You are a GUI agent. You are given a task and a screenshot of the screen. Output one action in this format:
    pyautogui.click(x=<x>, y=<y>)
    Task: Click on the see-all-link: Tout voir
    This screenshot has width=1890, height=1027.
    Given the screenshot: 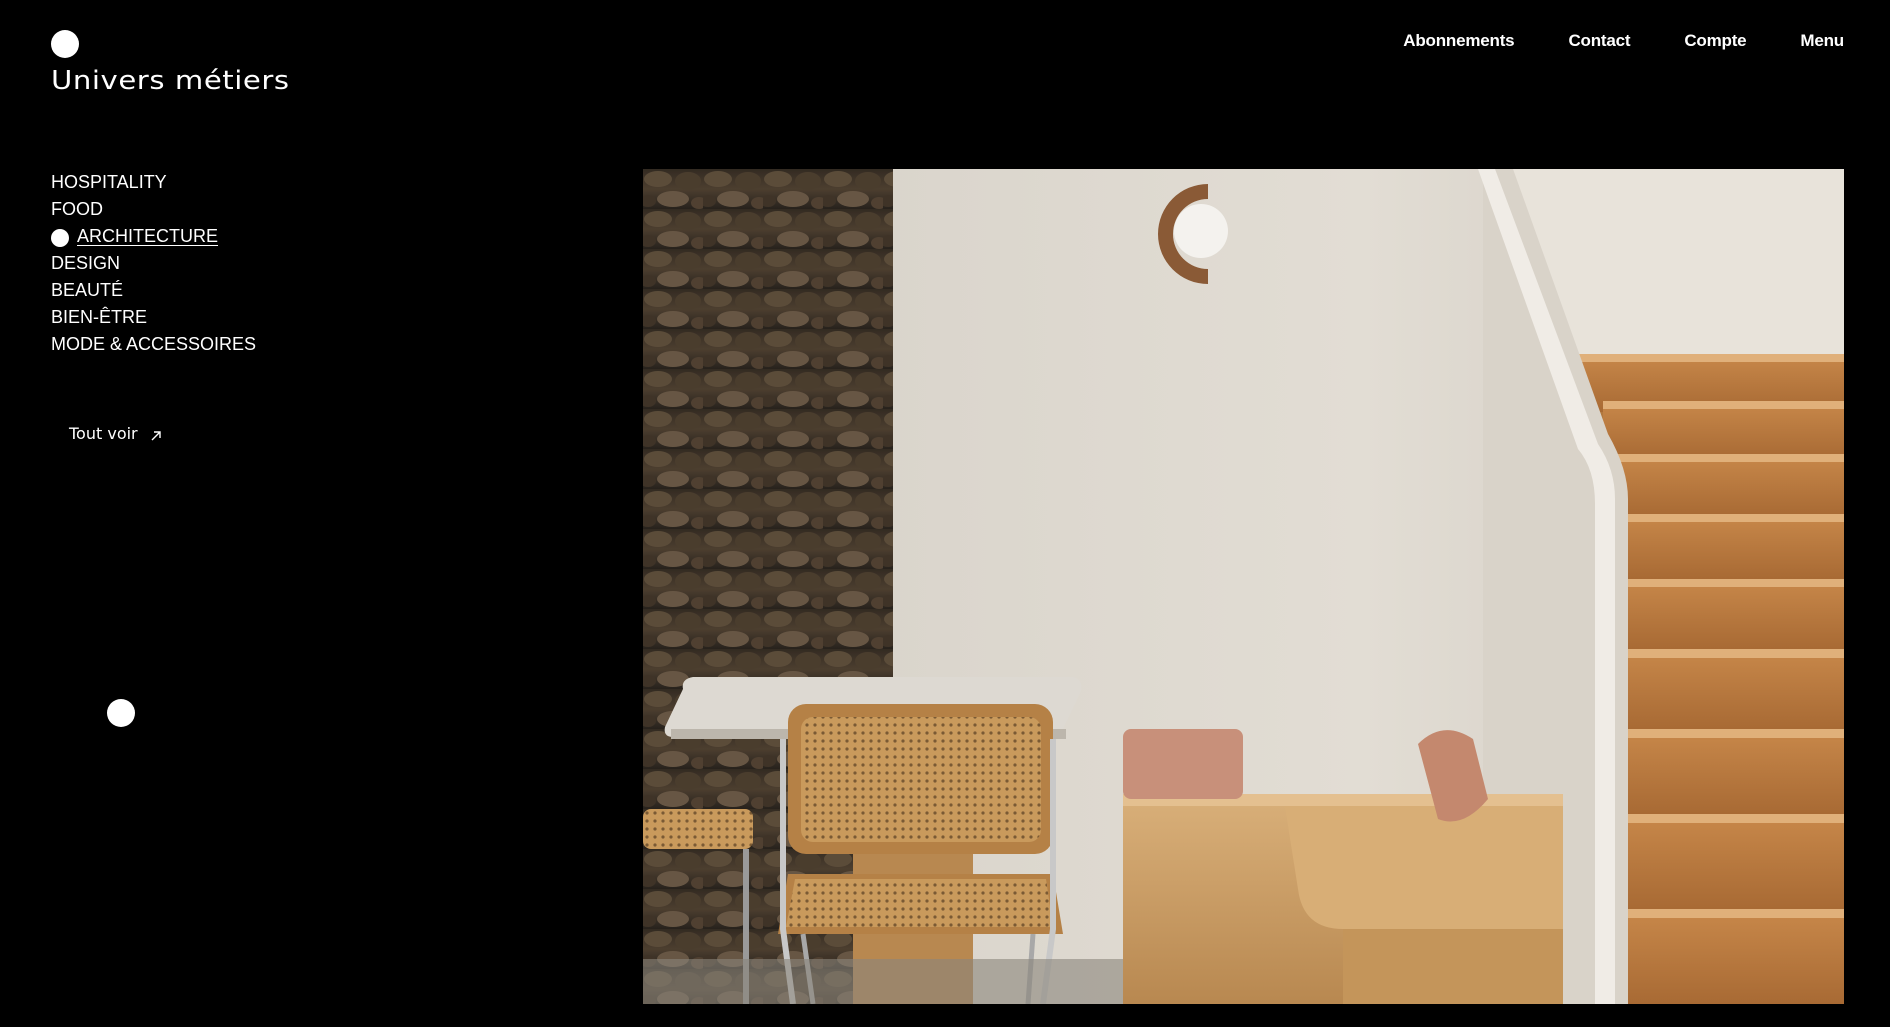 What is the action you would take?
    pyautogui.click(x=115, y=433)
    